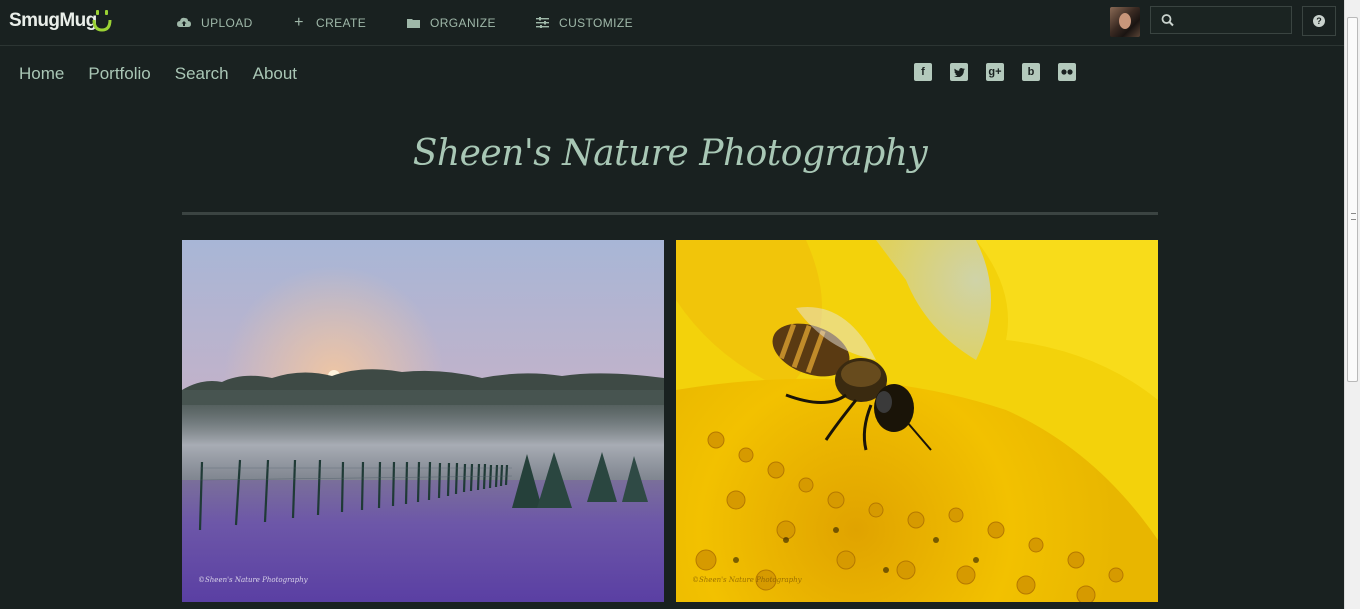 The width and height of the screenshot is (1360, 609). What do you see at coordinates (341, 23) in the screenshot?
I see `create-label: CREATE` at bounding box center [341, 23].